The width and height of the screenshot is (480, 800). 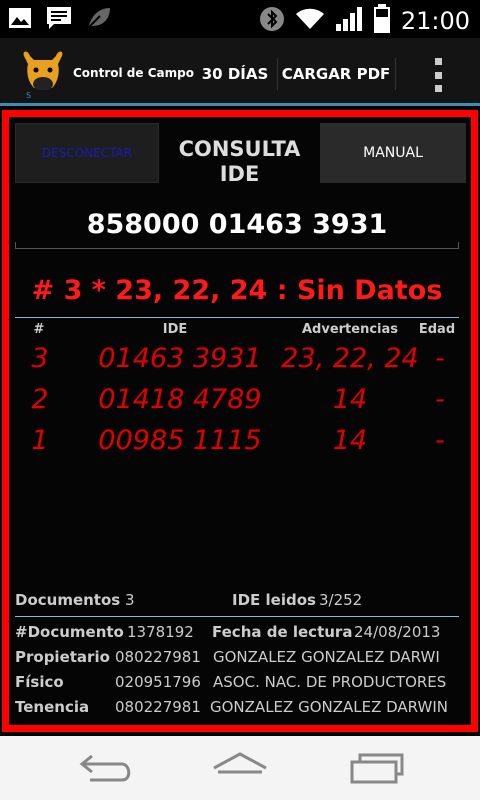 I want to click on cargar-pdf-button: CARGAR PDF, so click(x=336, y=74).